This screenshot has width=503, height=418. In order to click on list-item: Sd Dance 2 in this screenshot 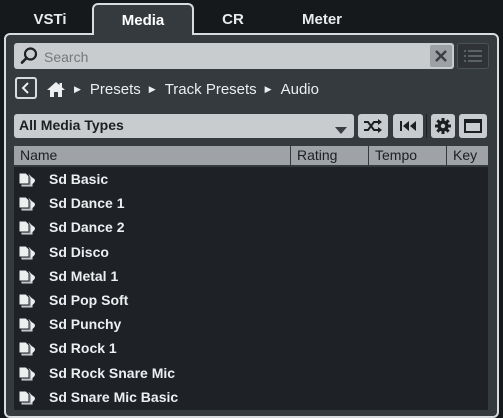, I will do `click(251, 227)`.